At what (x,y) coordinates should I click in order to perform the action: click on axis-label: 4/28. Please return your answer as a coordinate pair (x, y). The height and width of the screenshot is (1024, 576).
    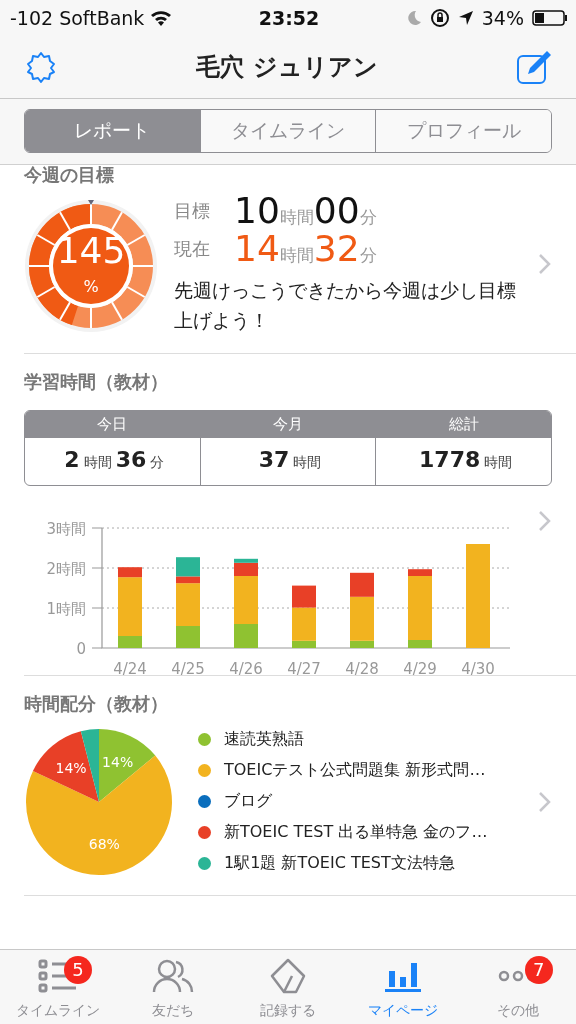
    Looking at the image, I should click on (362, 668).